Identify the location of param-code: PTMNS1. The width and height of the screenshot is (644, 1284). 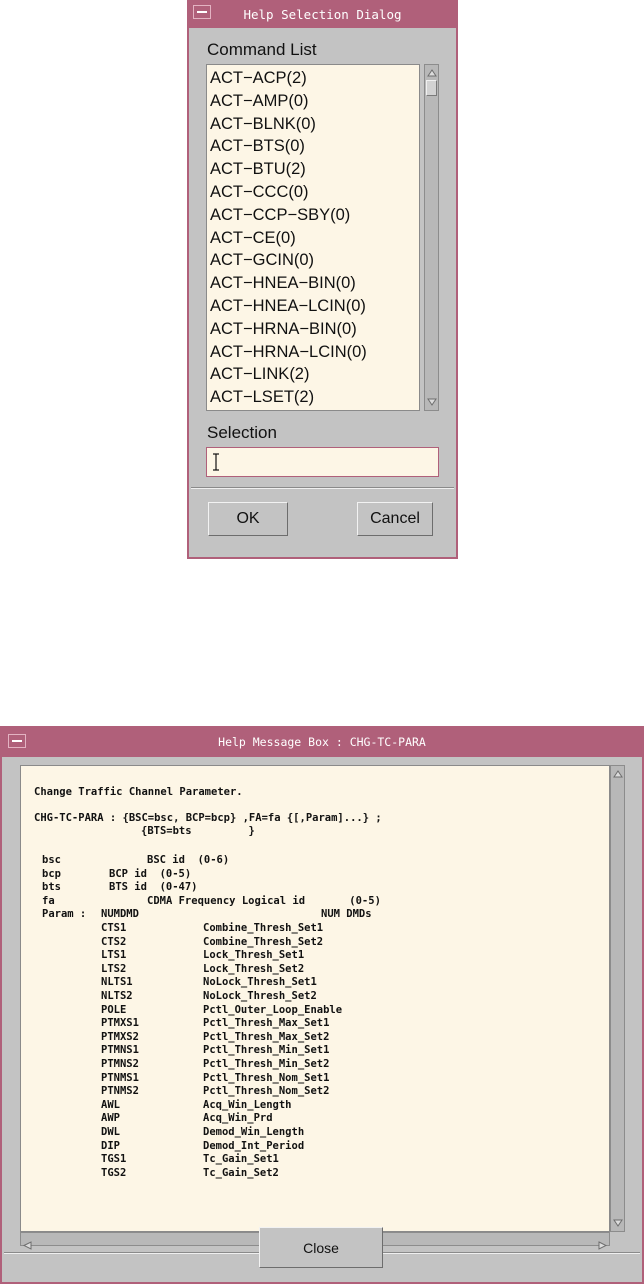
(120, 1050).